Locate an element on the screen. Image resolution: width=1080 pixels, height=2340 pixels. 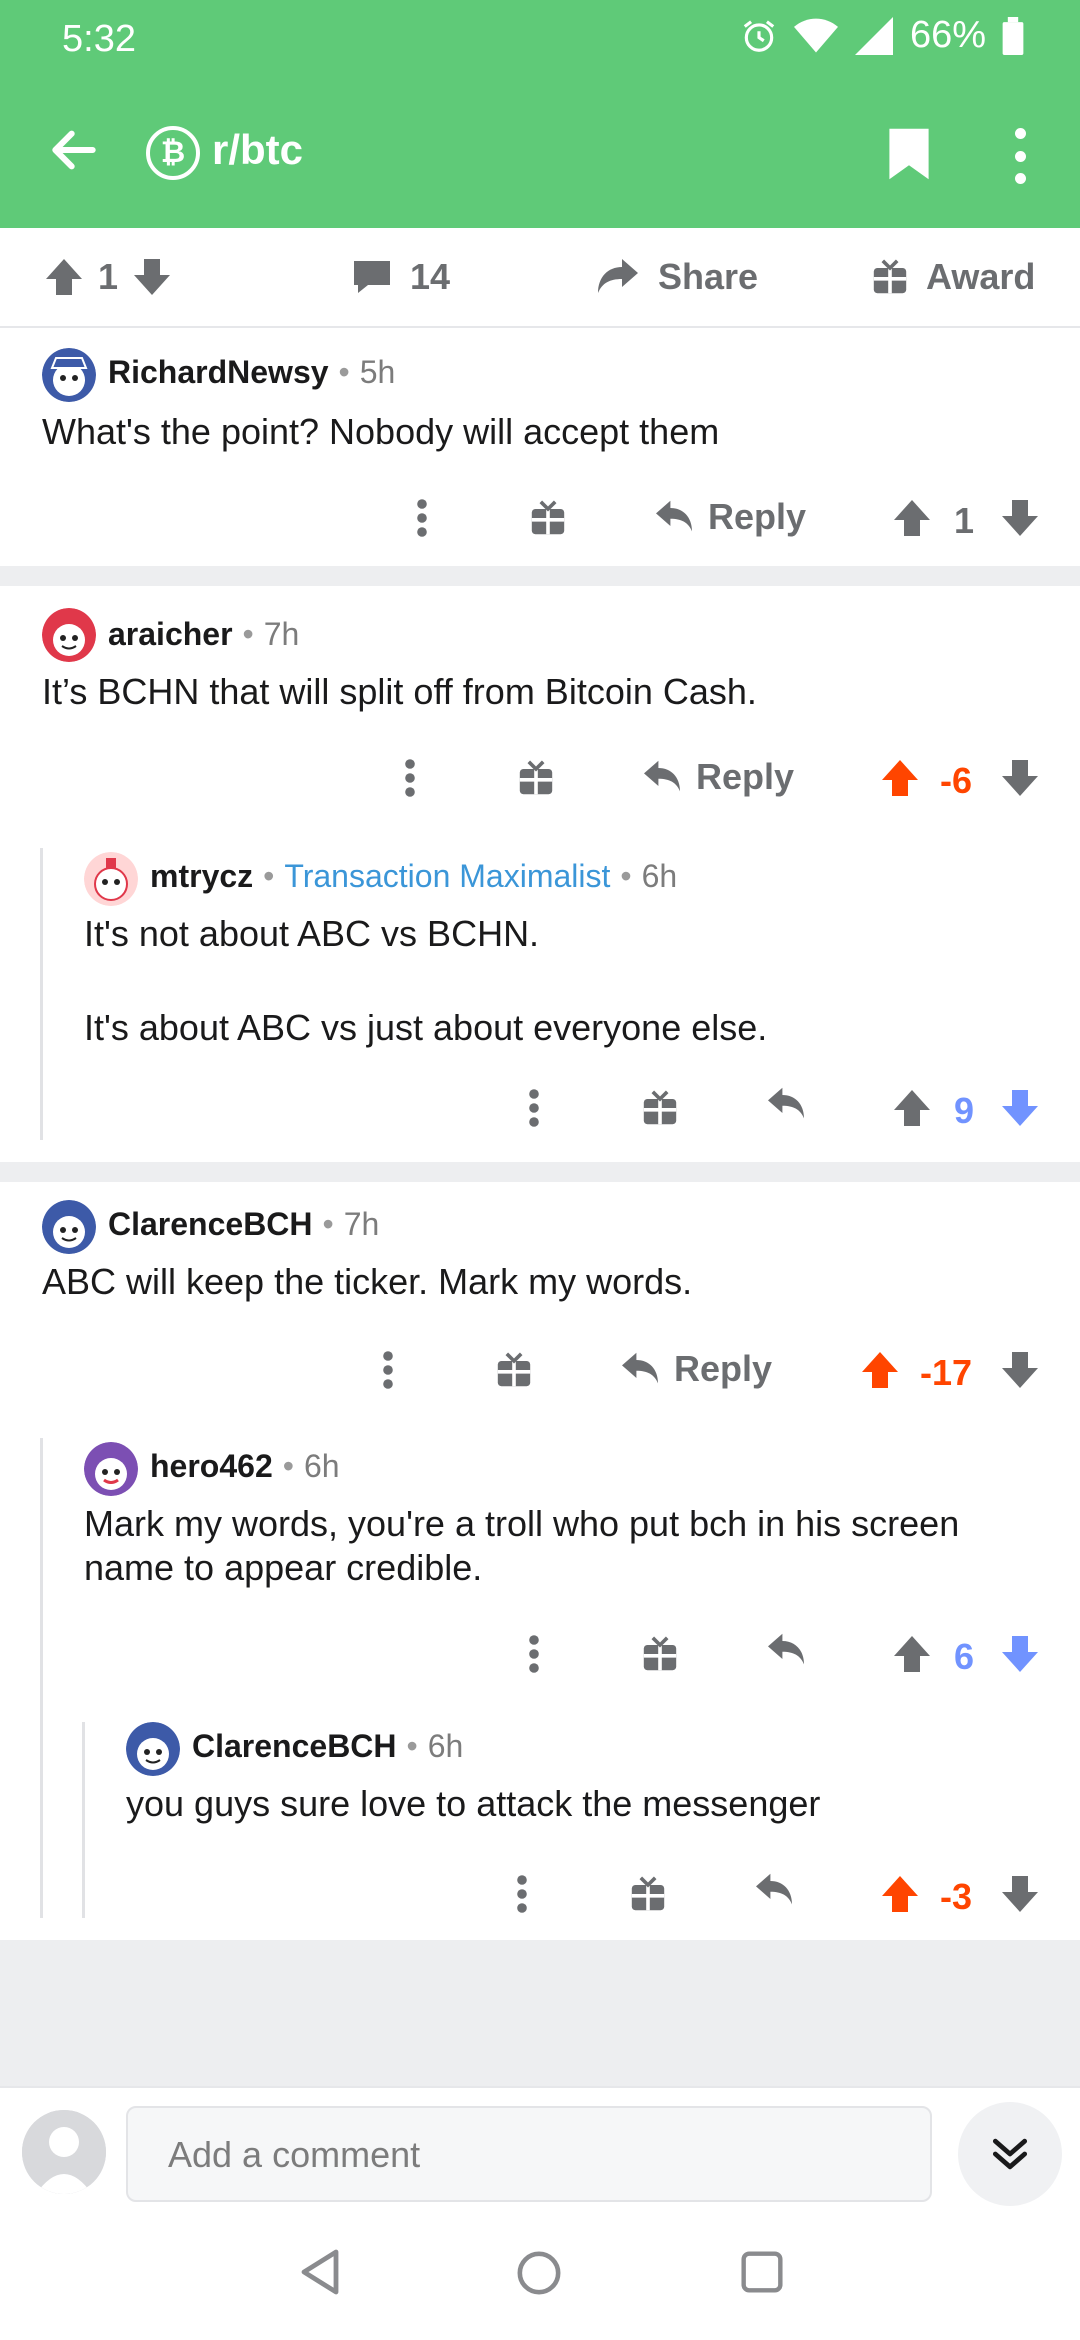
comments-count-button: 14 is located at coordinates (401, 277).